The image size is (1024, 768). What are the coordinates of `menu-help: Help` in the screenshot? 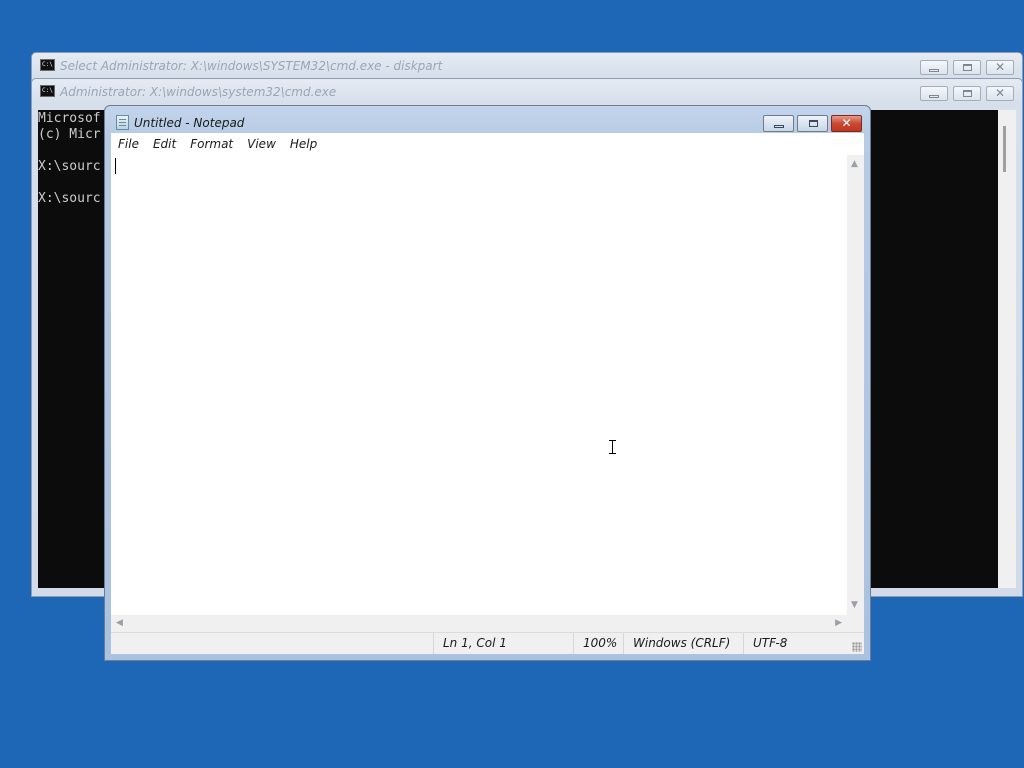 It's located at (303, 143).